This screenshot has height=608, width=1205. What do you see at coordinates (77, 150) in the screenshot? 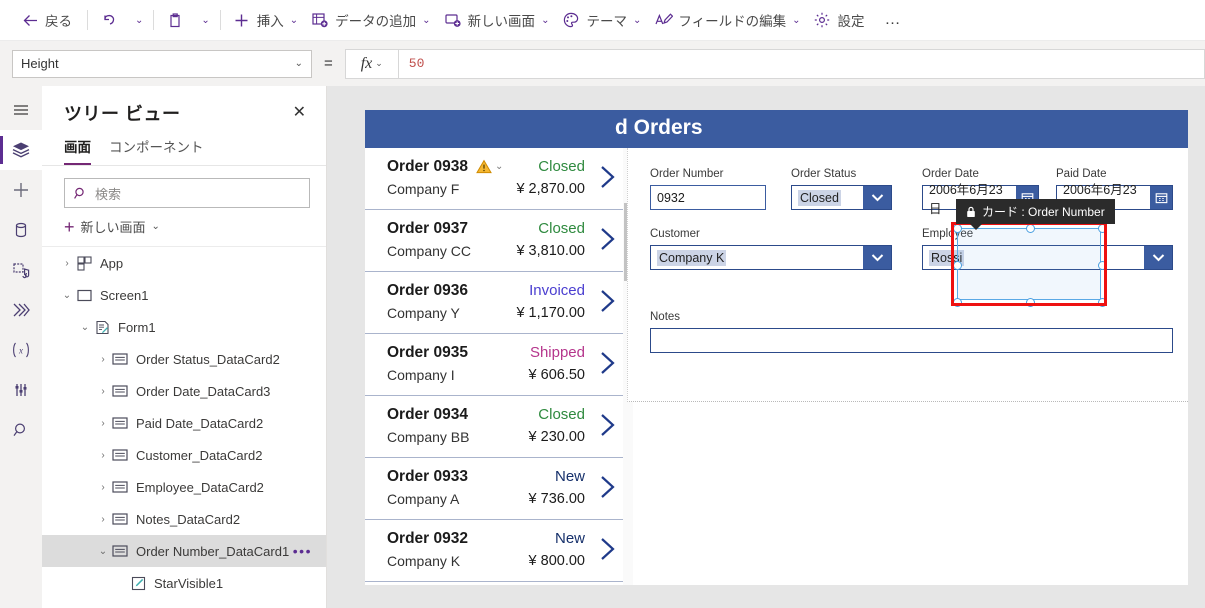
I see `tab-screens: 画面` at bounding box center [77, 150].